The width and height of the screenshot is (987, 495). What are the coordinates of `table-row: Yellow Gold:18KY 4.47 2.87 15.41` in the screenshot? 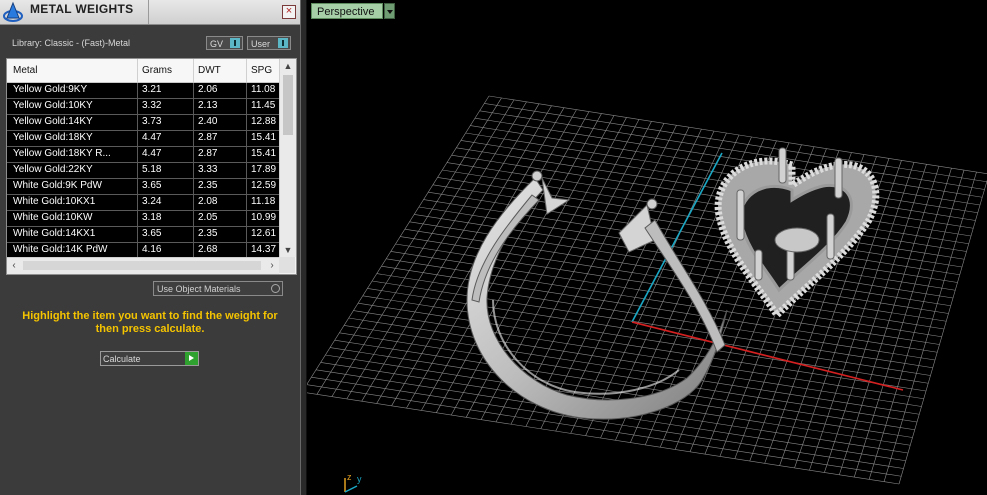 It's located at (143, 139).